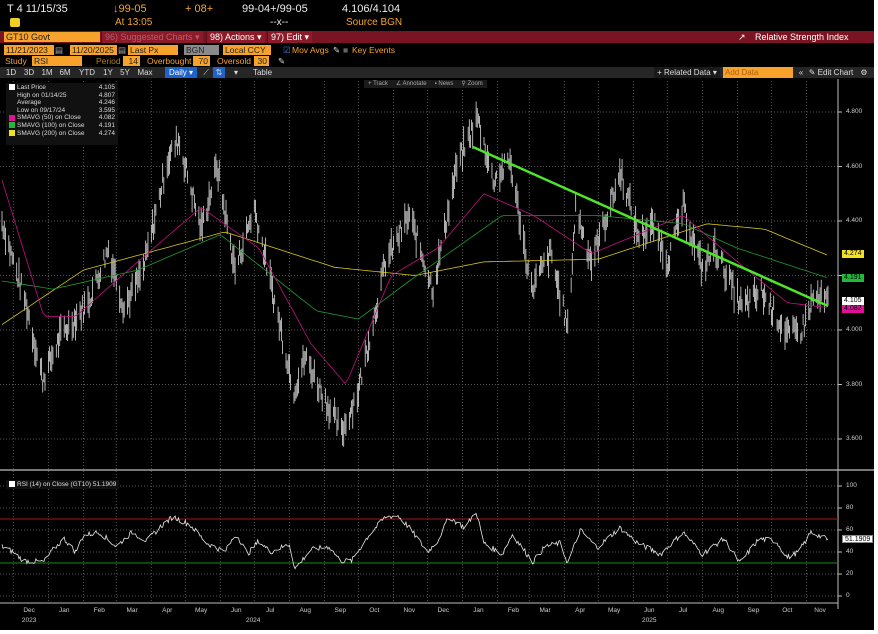  What do you see at coordinates (411, 84) in the screenshot?
I see `annotate-button: ∠ Annotate` at bounding box center [411, 84].